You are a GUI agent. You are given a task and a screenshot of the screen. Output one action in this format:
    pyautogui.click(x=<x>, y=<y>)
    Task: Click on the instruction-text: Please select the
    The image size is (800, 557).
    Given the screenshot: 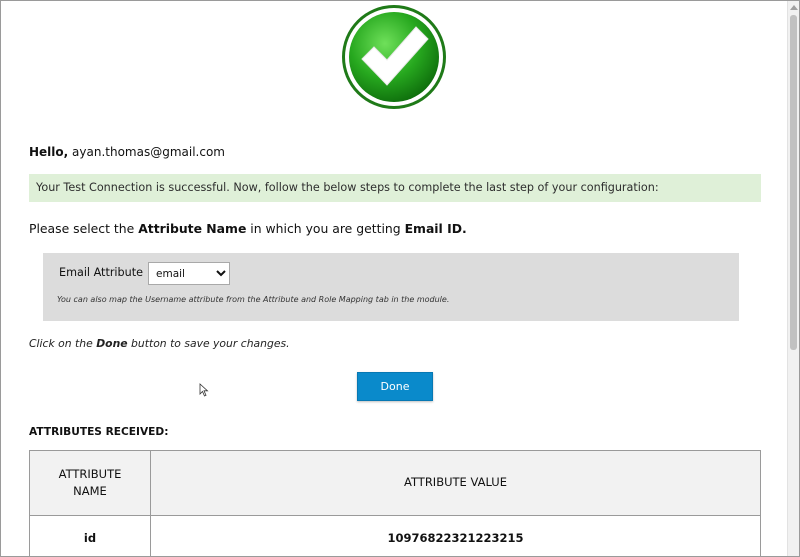 What is the action you would take?
    pyautogui.click(x=84, y=228)
    